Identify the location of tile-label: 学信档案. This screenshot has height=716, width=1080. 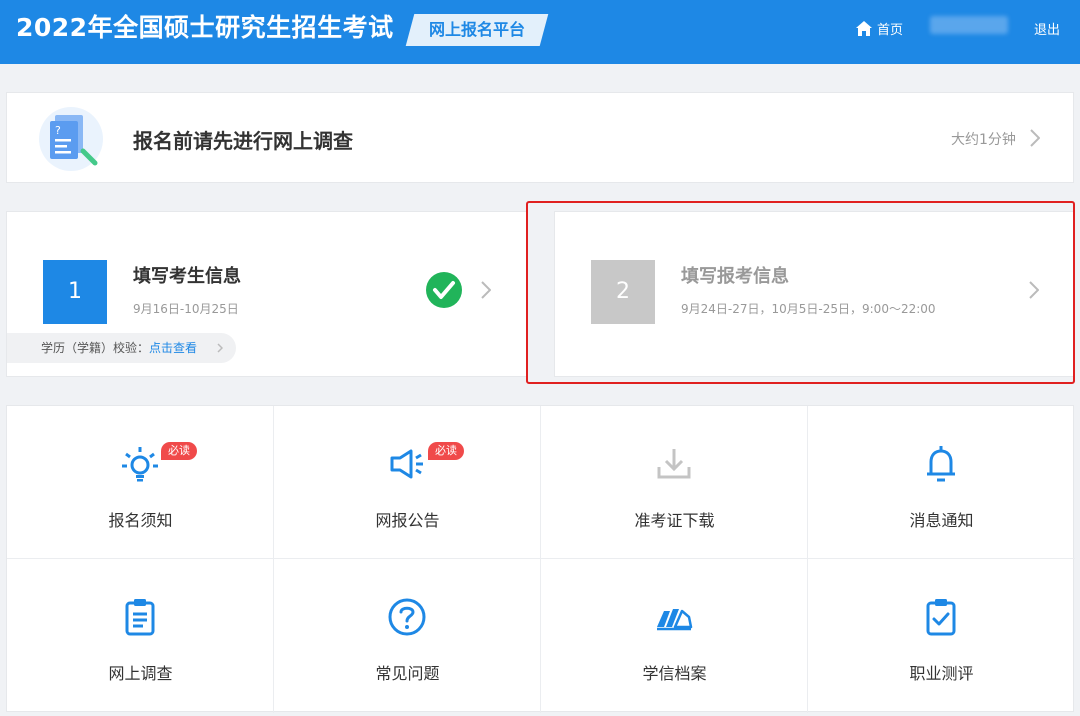
(674, 673).